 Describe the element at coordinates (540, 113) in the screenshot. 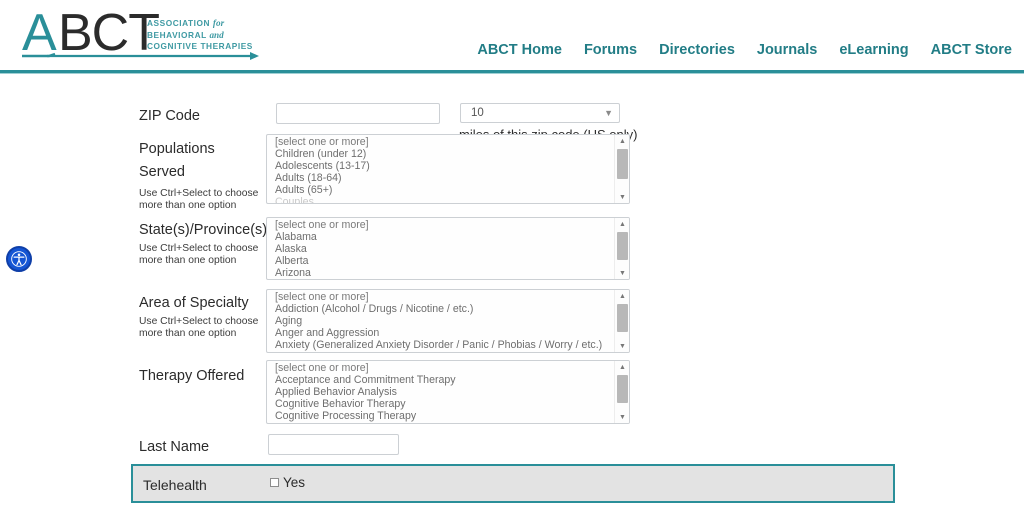

I see `zip-radius-select: 10 ▼` at that location.